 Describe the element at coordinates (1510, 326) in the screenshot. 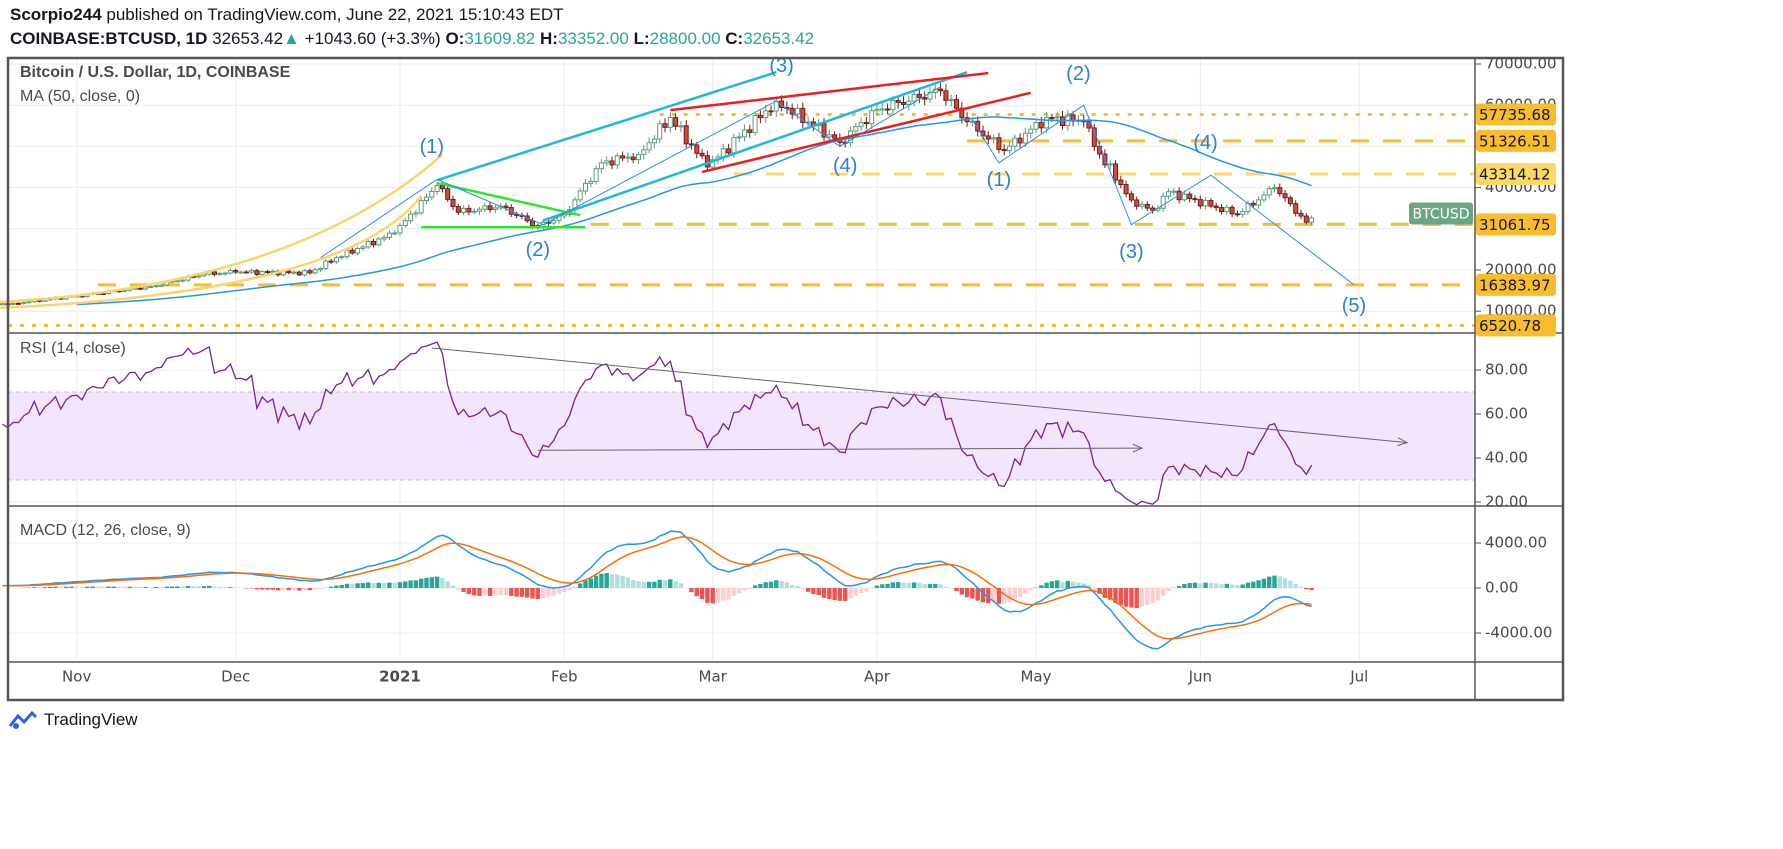

I see `level-price-label: 6520.78` at that location.